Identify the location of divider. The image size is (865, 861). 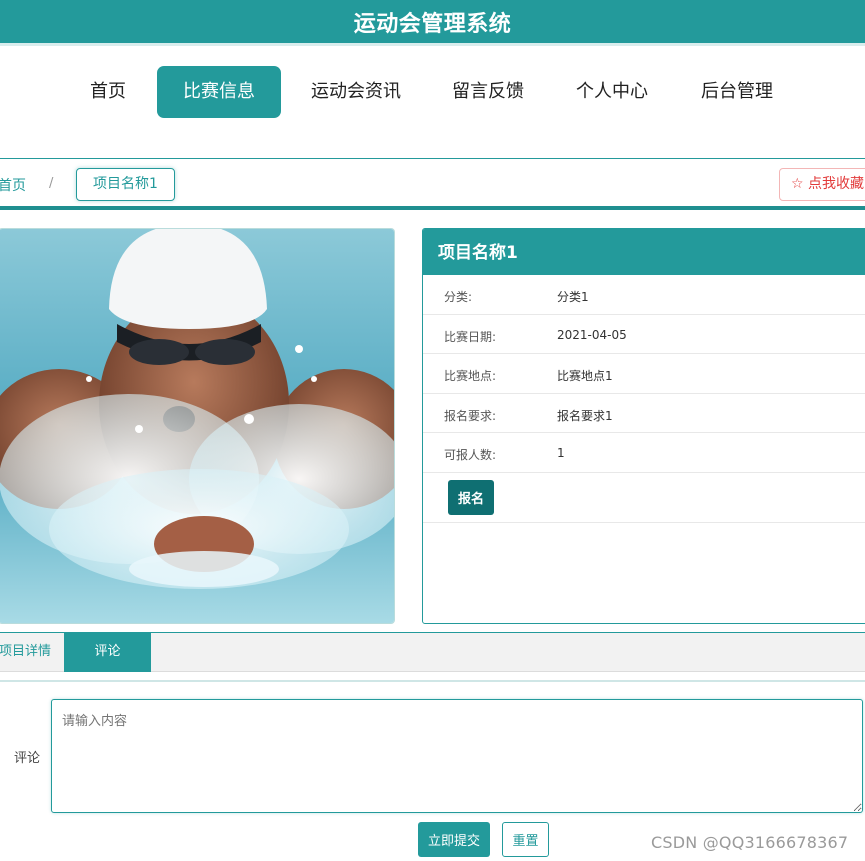
(432, 681).